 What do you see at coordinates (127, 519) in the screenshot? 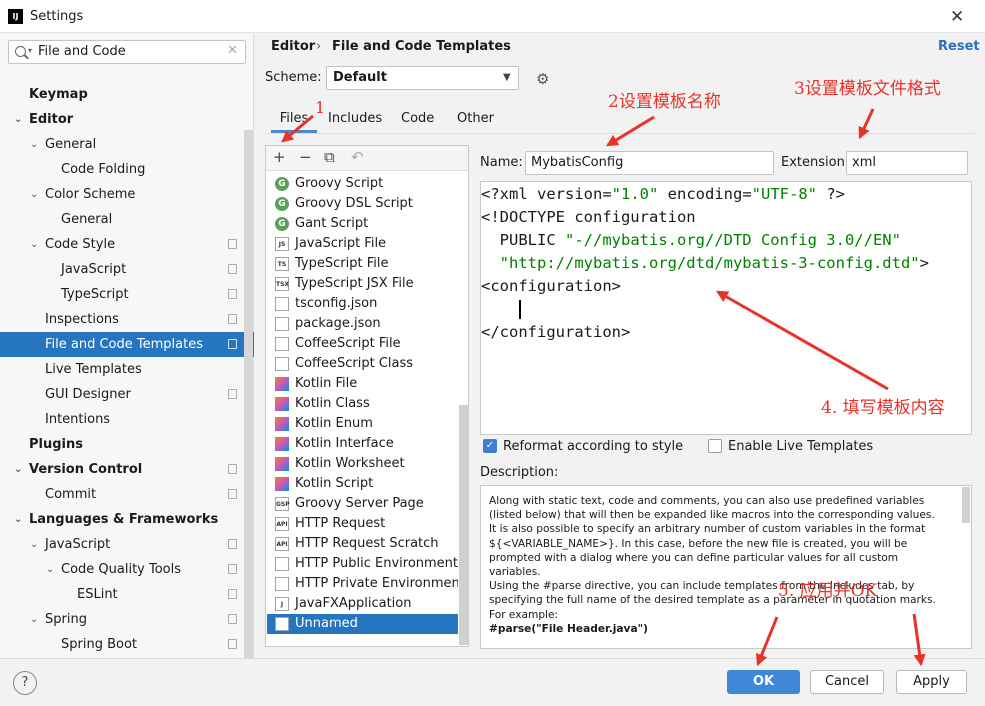
I see `sidebar-item-languages-frameworks: ⌄ Languages & Frameworks` at bounding box center [127, 519].